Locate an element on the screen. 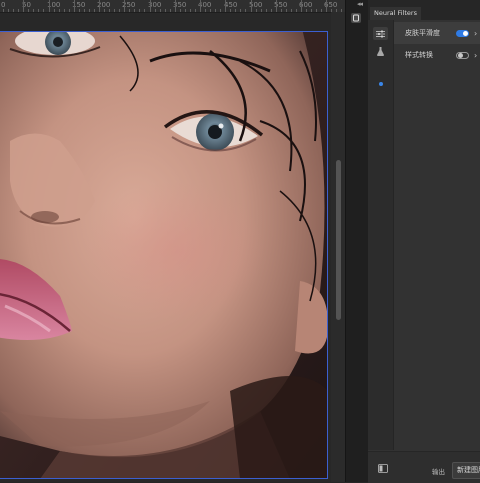 This screenshot has height=483, width=480. filter-label: 皮肤平滑度 is located at coordinates (422, 33).